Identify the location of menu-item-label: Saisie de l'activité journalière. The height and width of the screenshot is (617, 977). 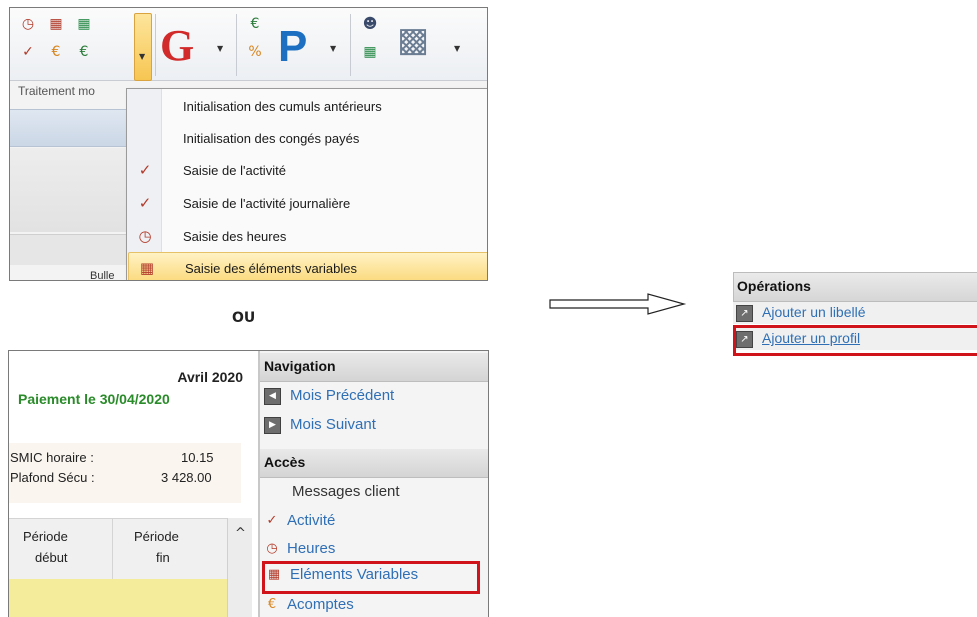
(267, 203).